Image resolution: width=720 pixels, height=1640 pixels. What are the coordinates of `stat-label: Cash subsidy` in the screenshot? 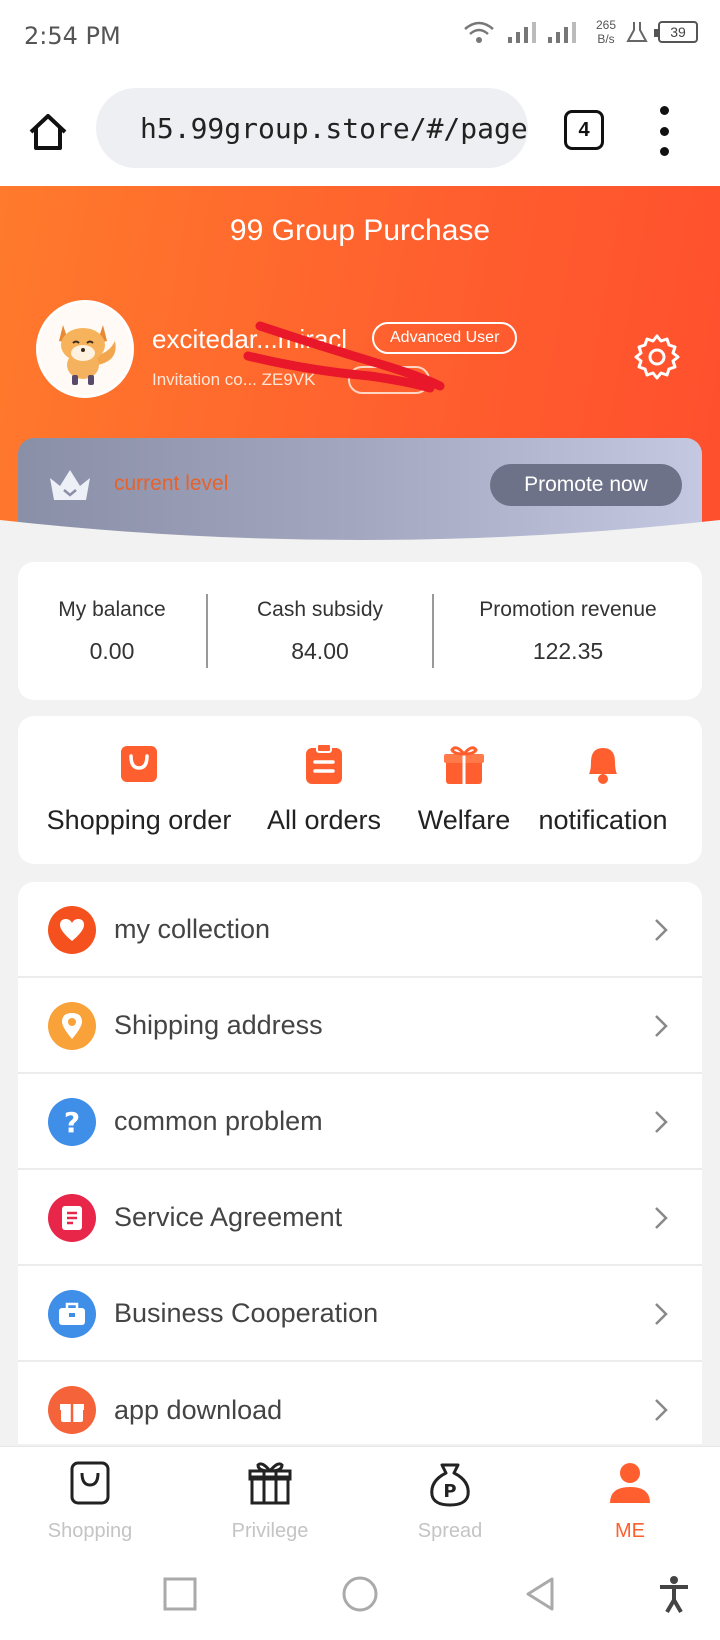 It's located at (320, 609).